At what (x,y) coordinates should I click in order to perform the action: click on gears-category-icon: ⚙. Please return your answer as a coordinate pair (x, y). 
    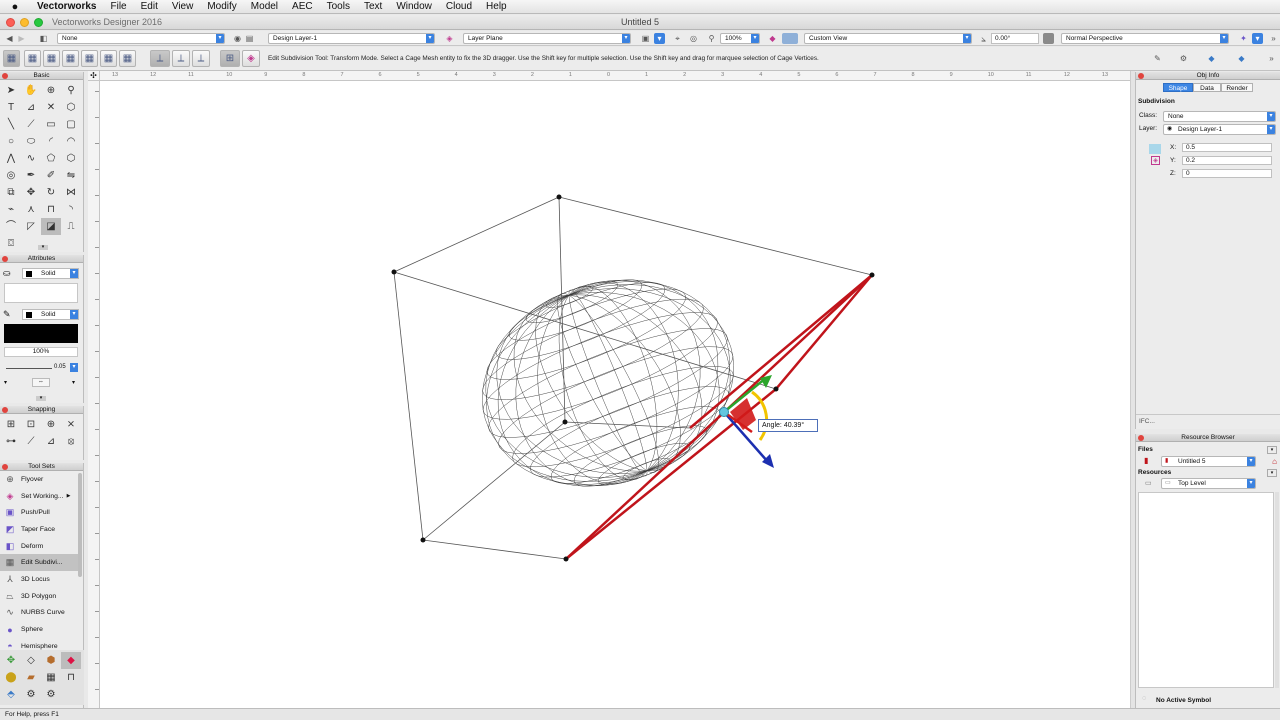
    Looking at the image, I should click on (51, 694).